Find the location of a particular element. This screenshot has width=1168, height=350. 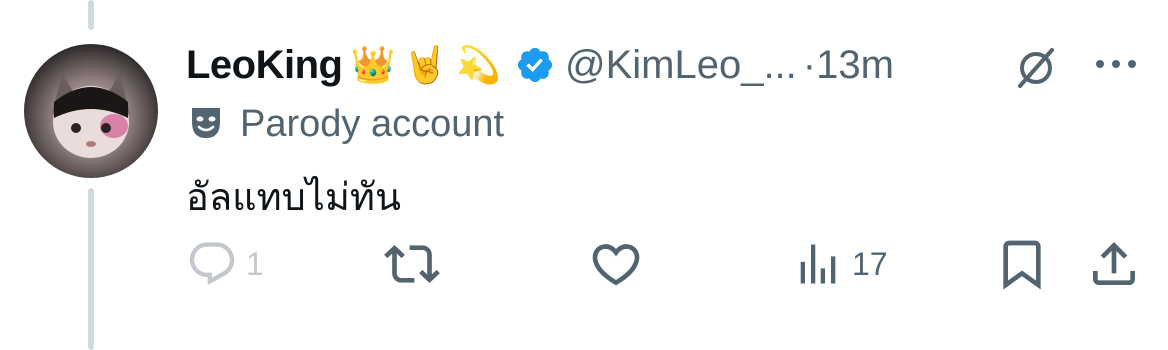

tweet-text: อัลแทบไม่ทัน is located at coordinates (293, 197).